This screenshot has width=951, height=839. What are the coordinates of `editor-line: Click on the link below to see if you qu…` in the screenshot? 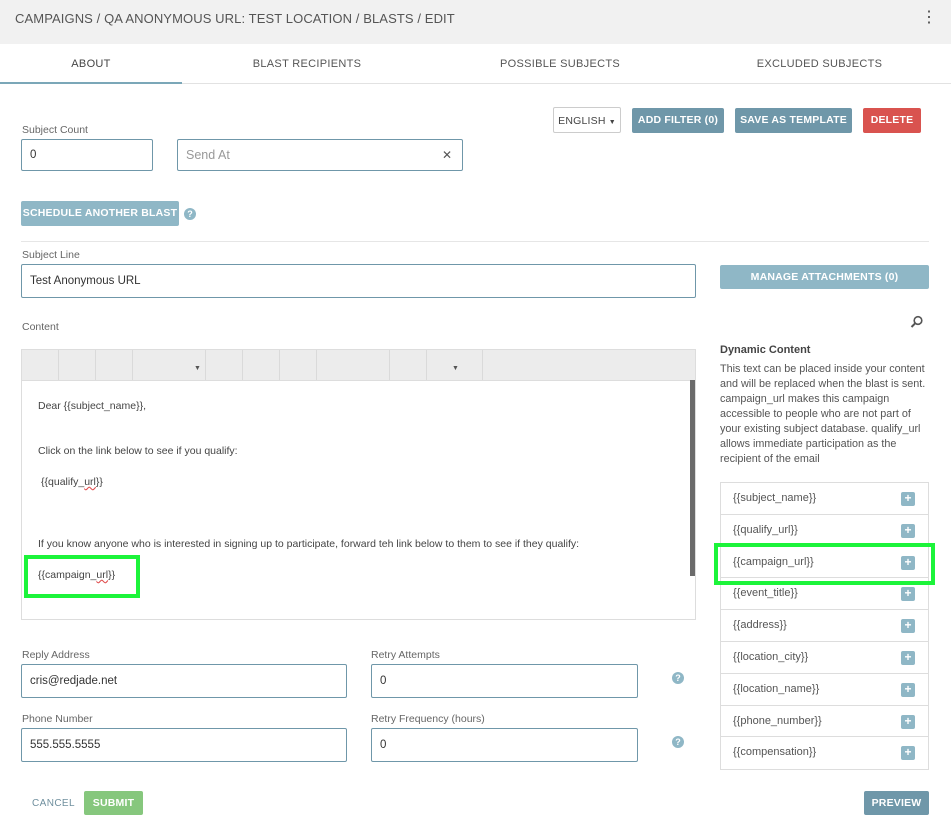 It's located at (138, 451).